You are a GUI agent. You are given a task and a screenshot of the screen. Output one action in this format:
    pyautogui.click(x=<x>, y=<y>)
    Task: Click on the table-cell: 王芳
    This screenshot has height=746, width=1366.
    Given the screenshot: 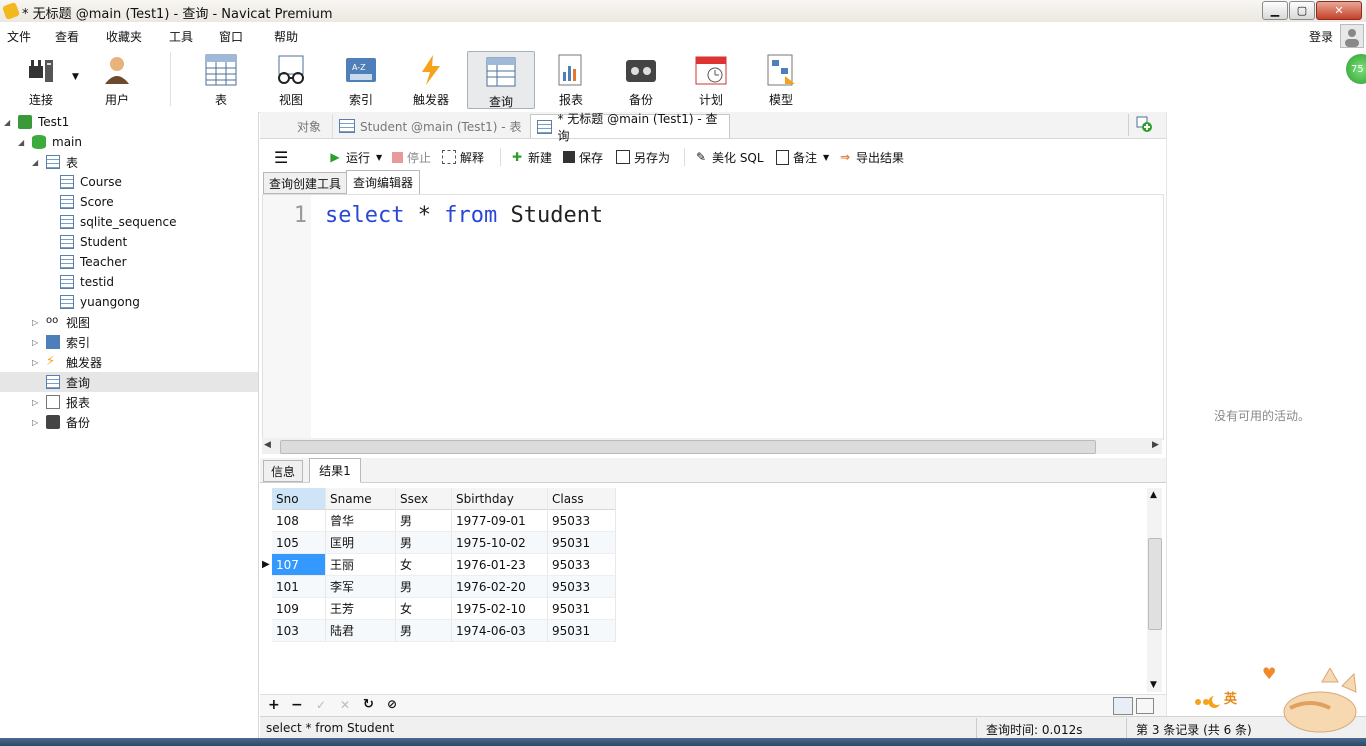 What is the action you would take?
    pyautogui.click(x=361, y=609)
    